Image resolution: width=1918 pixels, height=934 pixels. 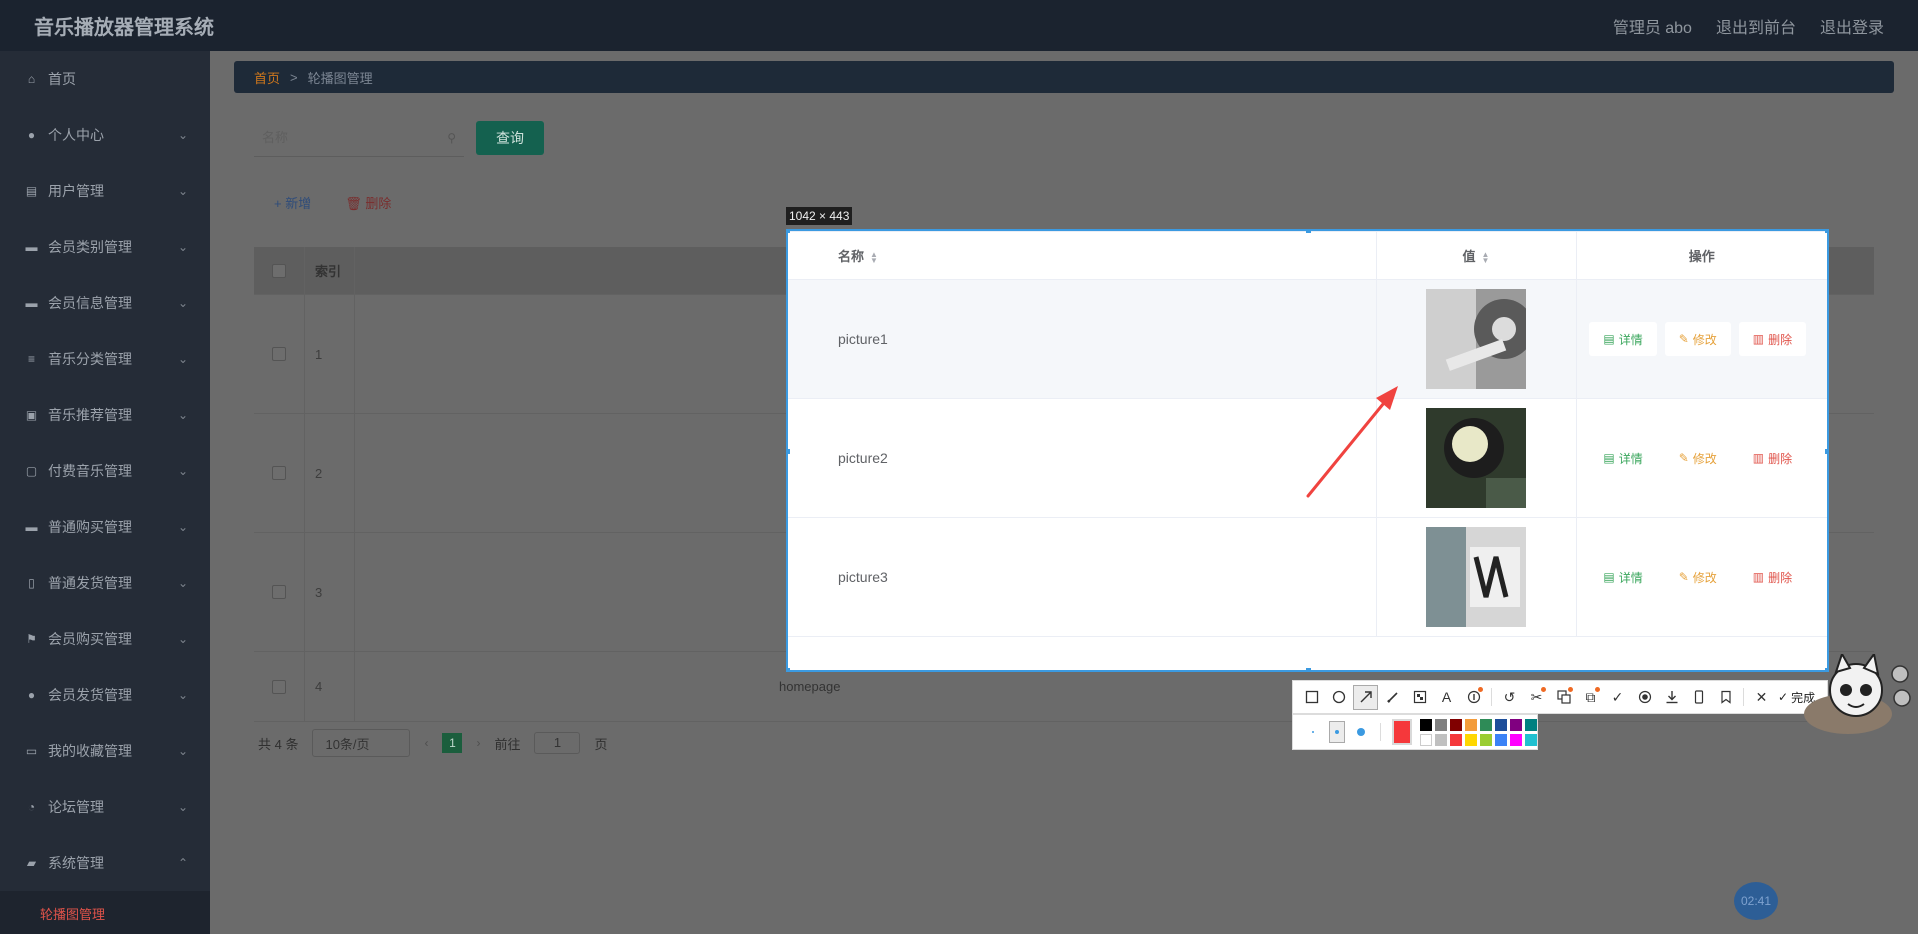 I want to click on stroke-small, so click(x=1313, y=732).